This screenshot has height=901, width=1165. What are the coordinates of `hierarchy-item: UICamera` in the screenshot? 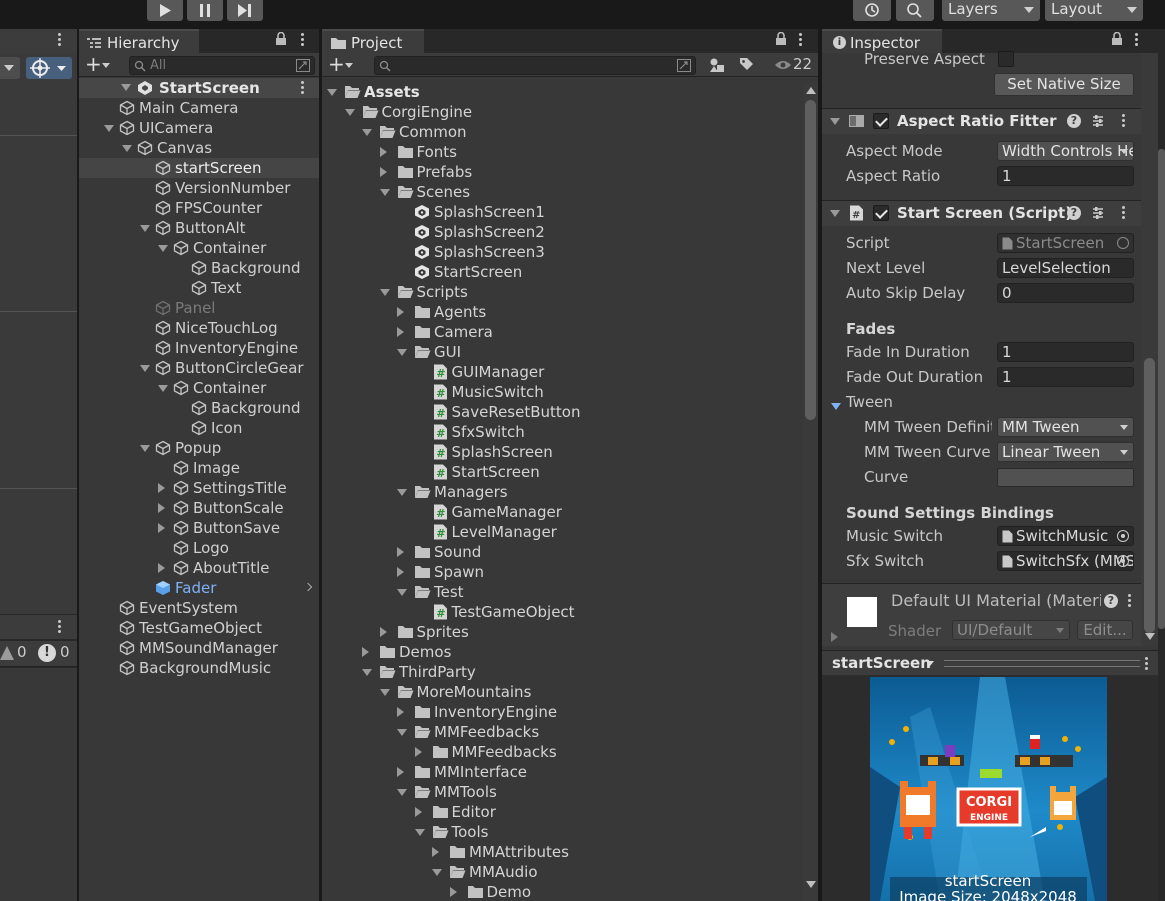 It's located at (199, 128).